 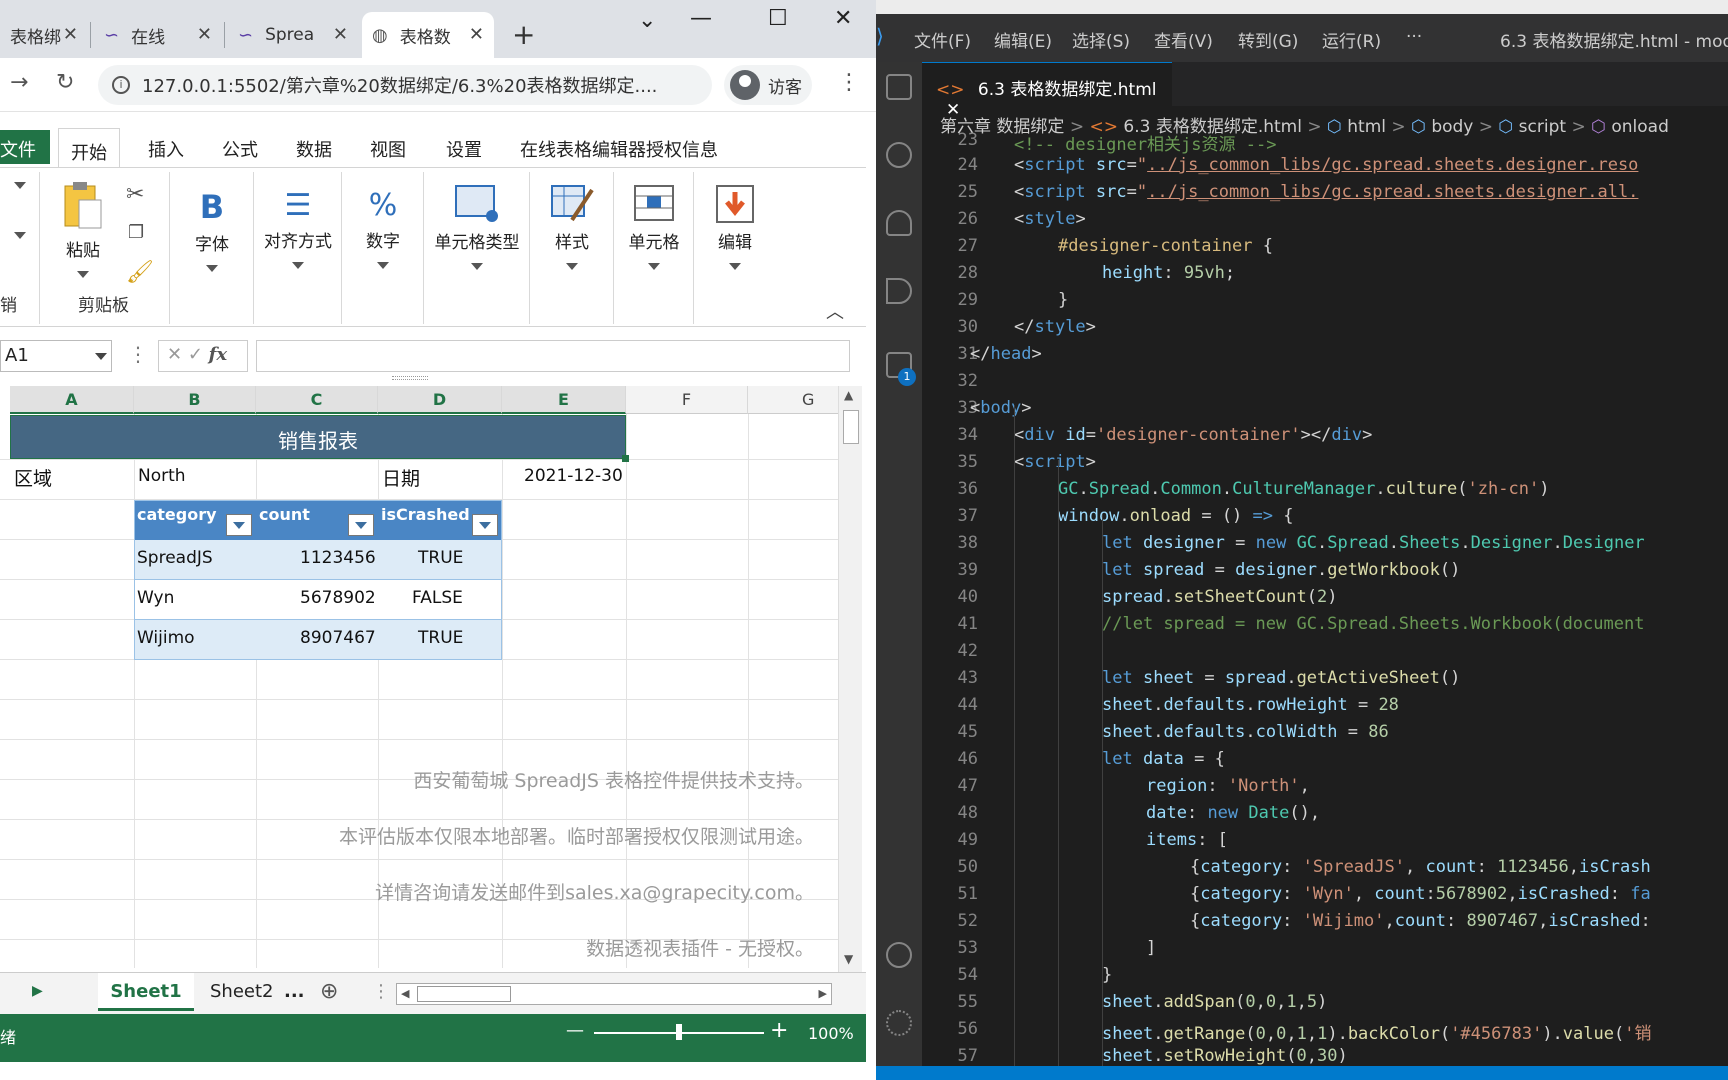 I want to click on menu-go: 转到(G), so click(x=1268, y=39).